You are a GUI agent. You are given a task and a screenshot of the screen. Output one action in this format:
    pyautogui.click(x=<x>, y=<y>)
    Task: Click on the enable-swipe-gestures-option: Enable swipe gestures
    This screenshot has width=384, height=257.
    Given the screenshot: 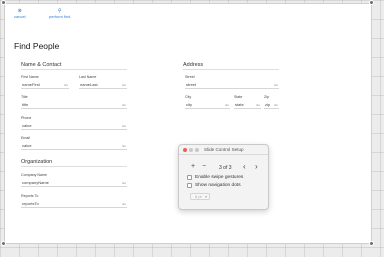 What is the action you would take?
    pyautogui.click(x=215, y=177)
    